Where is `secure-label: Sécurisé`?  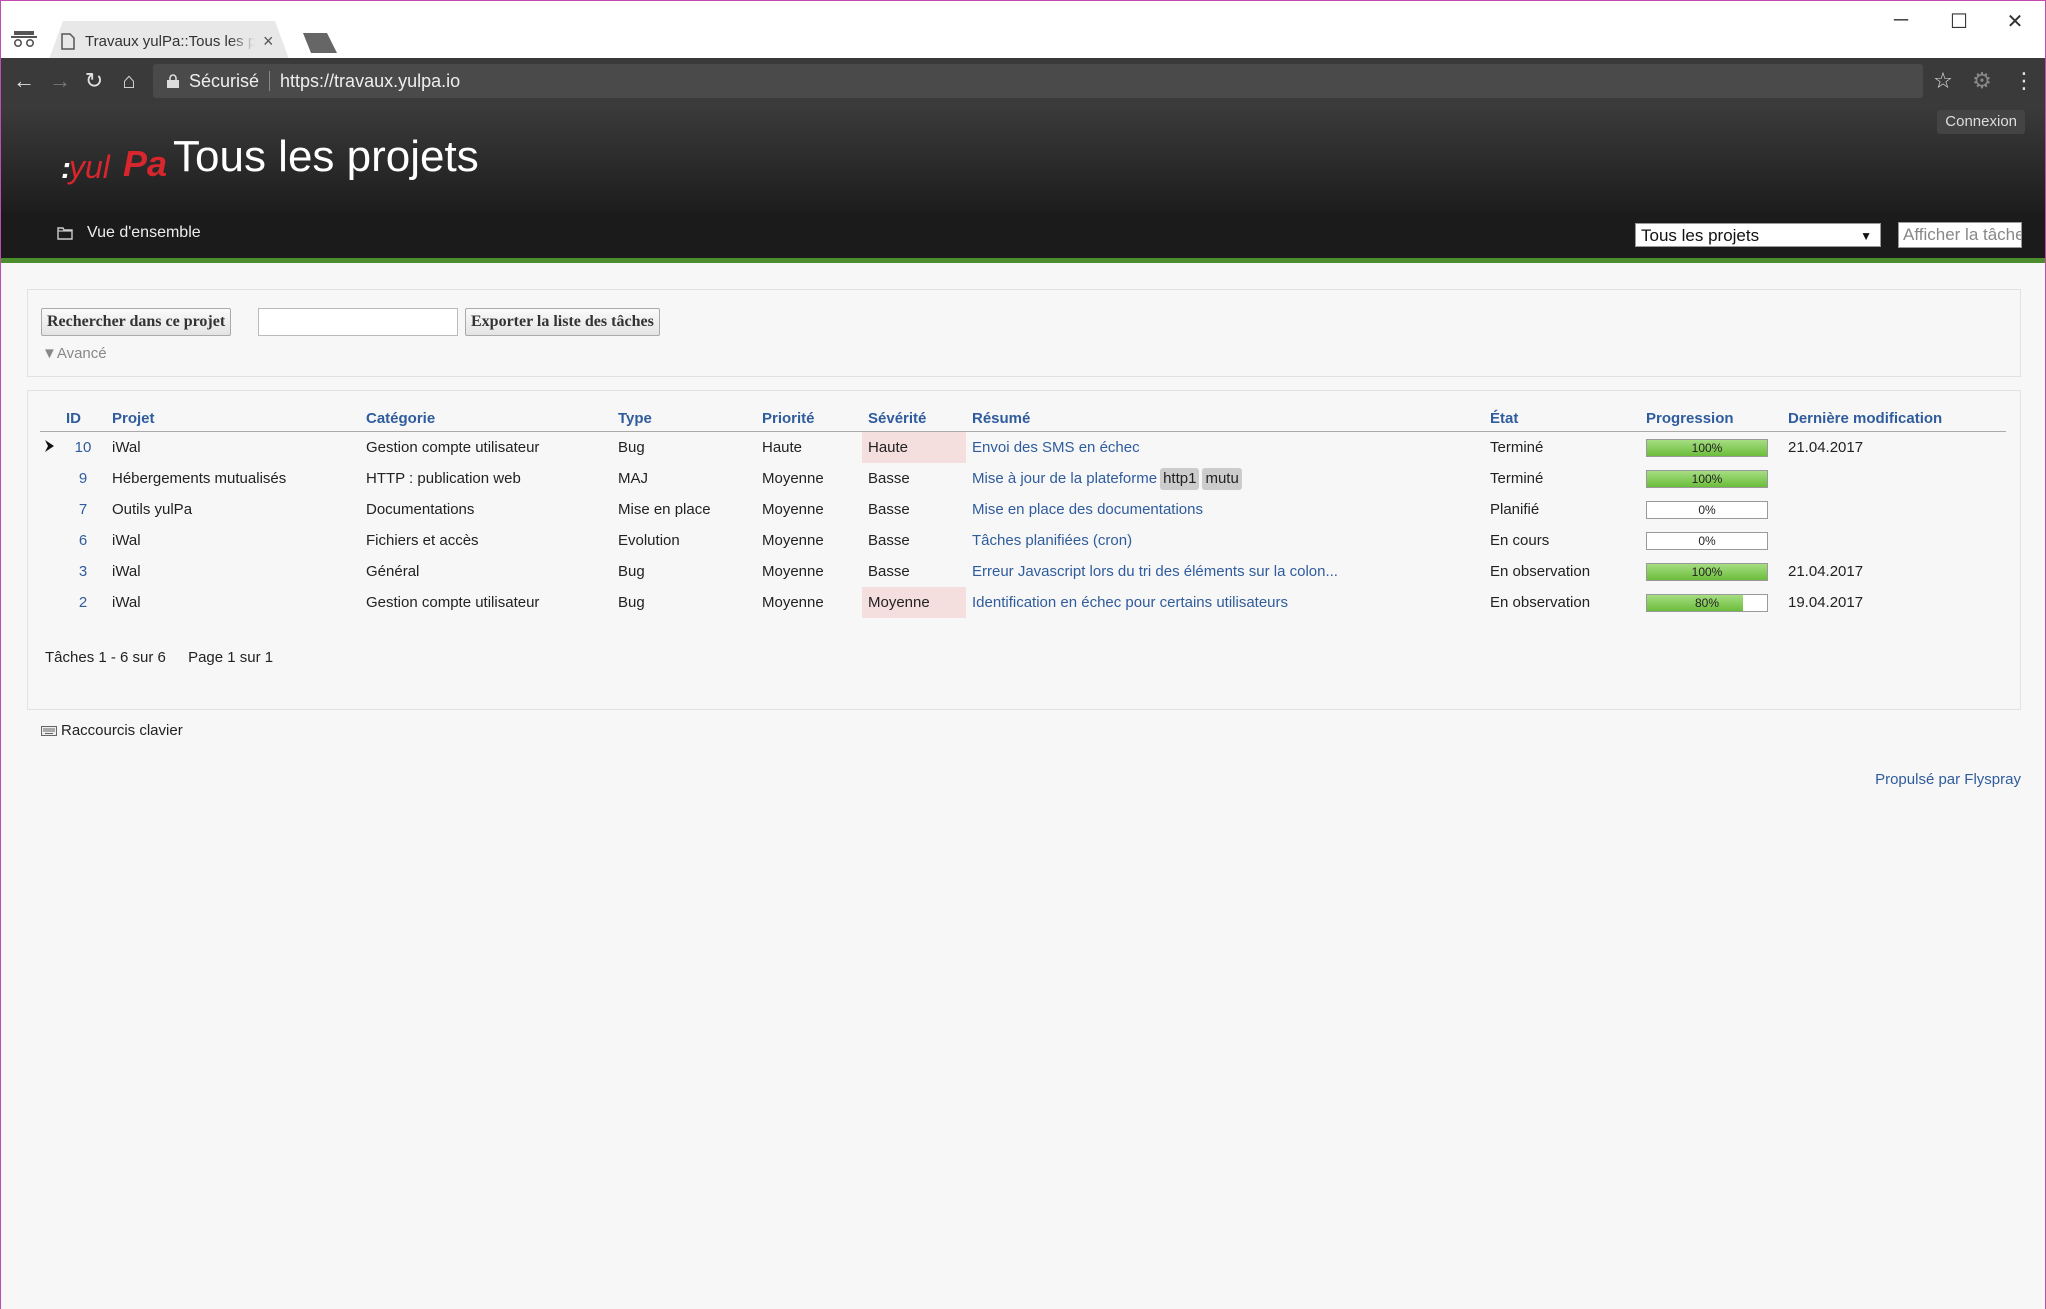 secure-label: Sécurisé is located at coordinates (224, 80).